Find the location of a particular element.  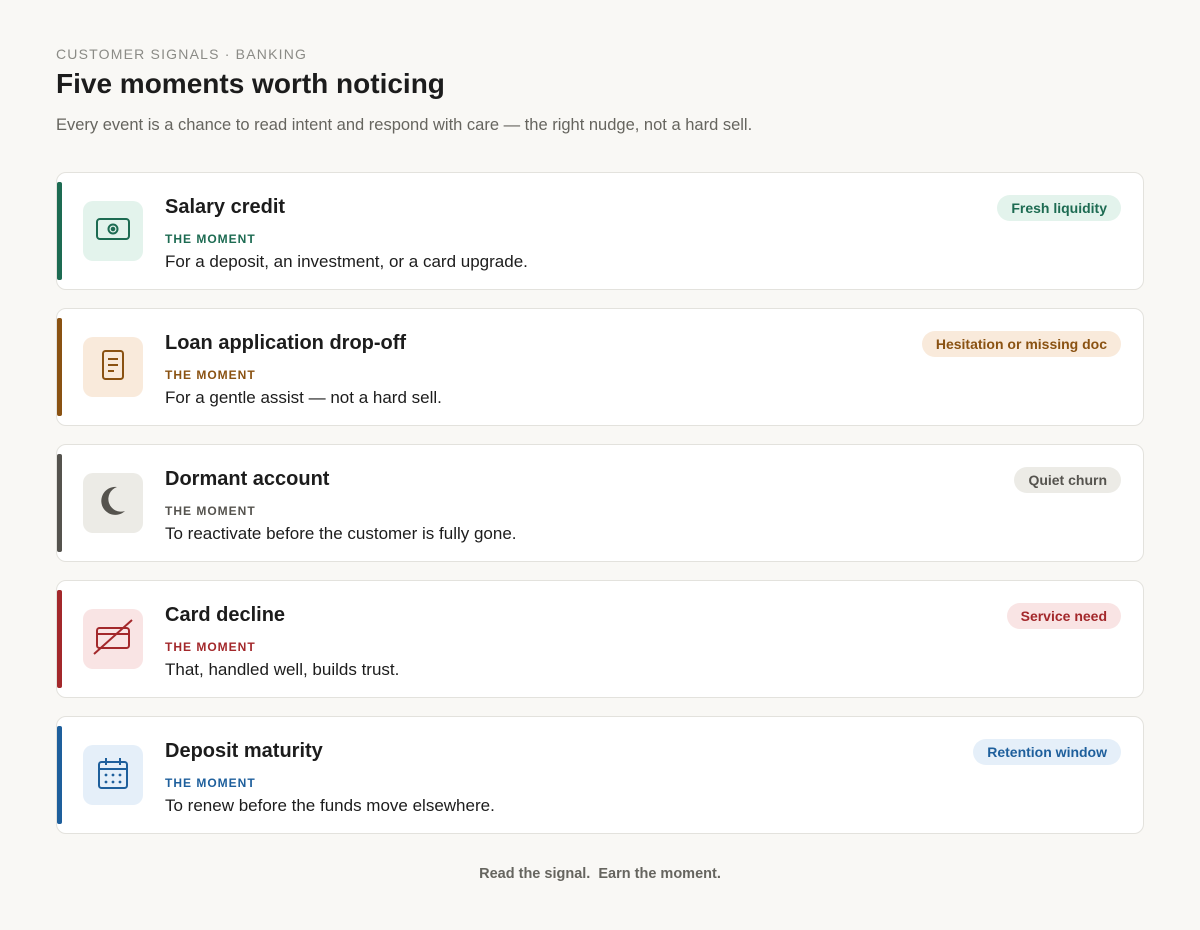

signal-badge: Fresh liquidity is located at coordinates (1059, 208).